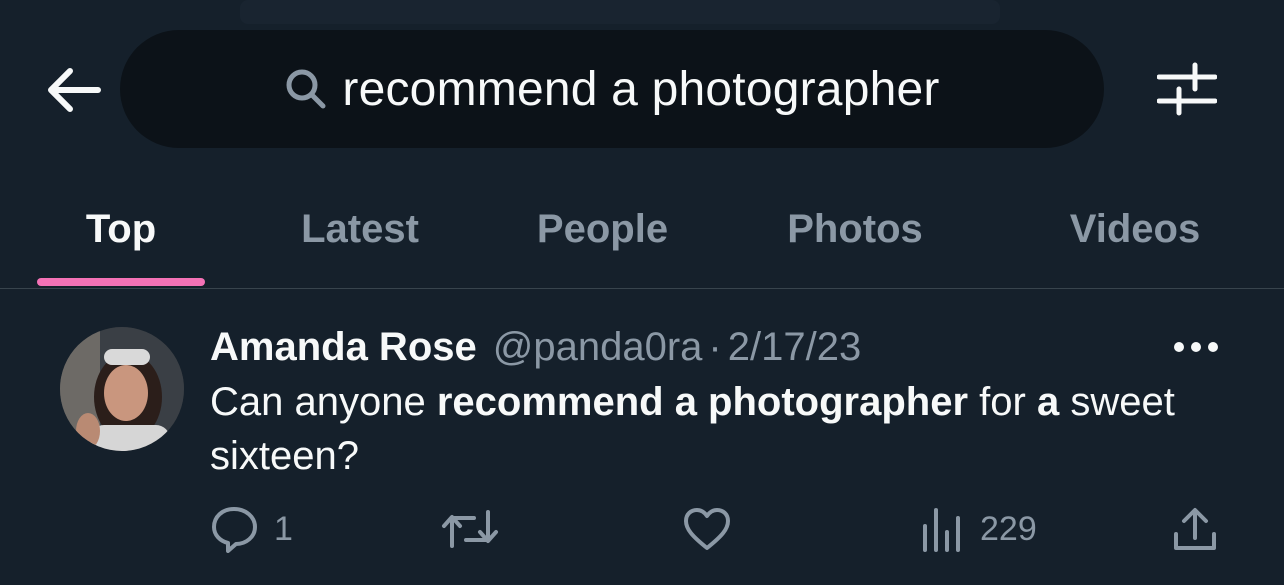  I want to click on filter-sliders-icon, so click(1187, 91).